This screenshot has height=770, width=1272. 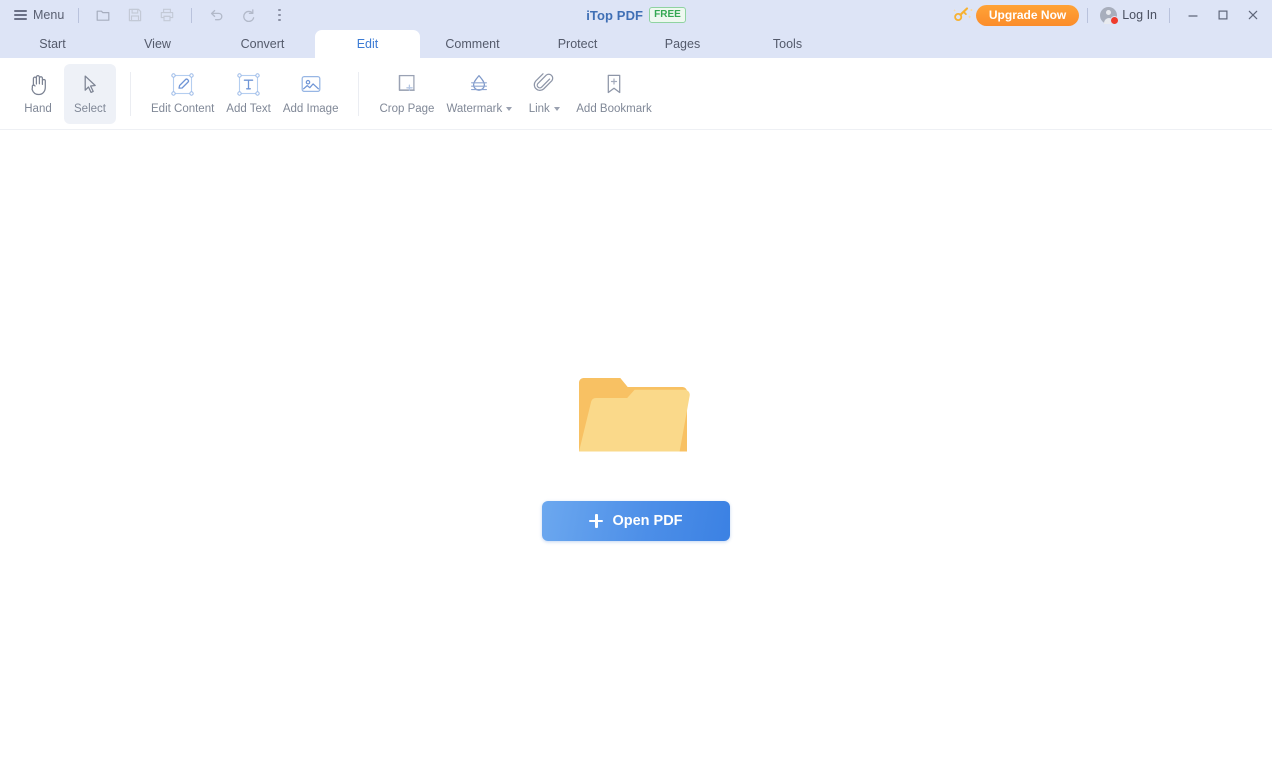 I want to click on tab-convert: Convert, so click(x=262, y=44).